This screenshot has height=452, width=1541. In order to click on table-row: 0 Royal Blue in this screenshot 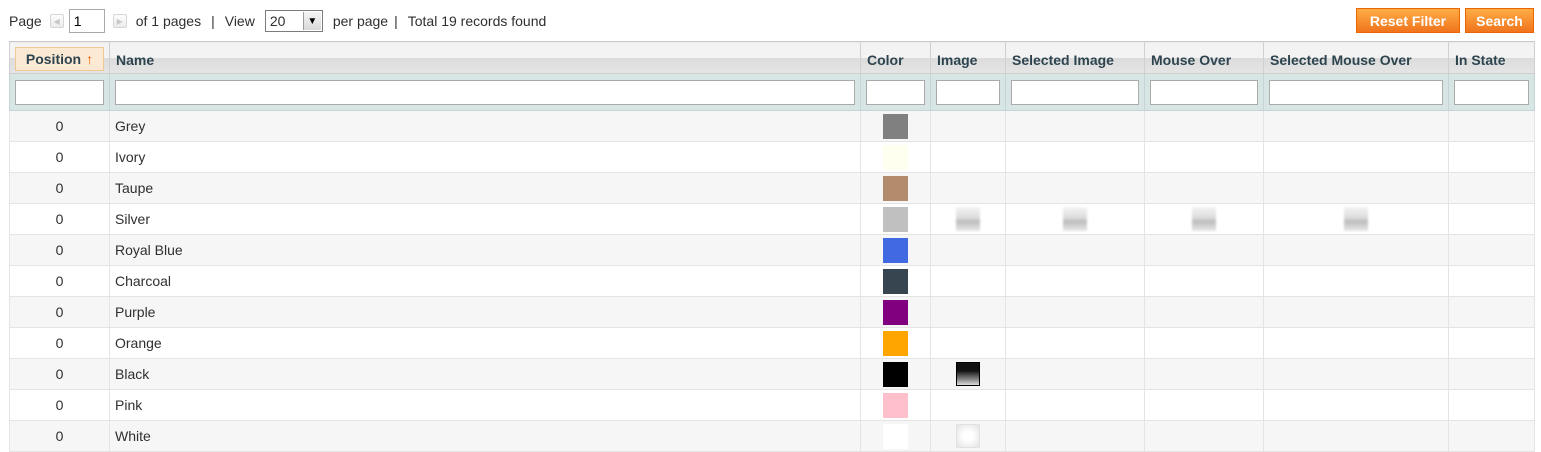, I will do `click(772, 250)`.